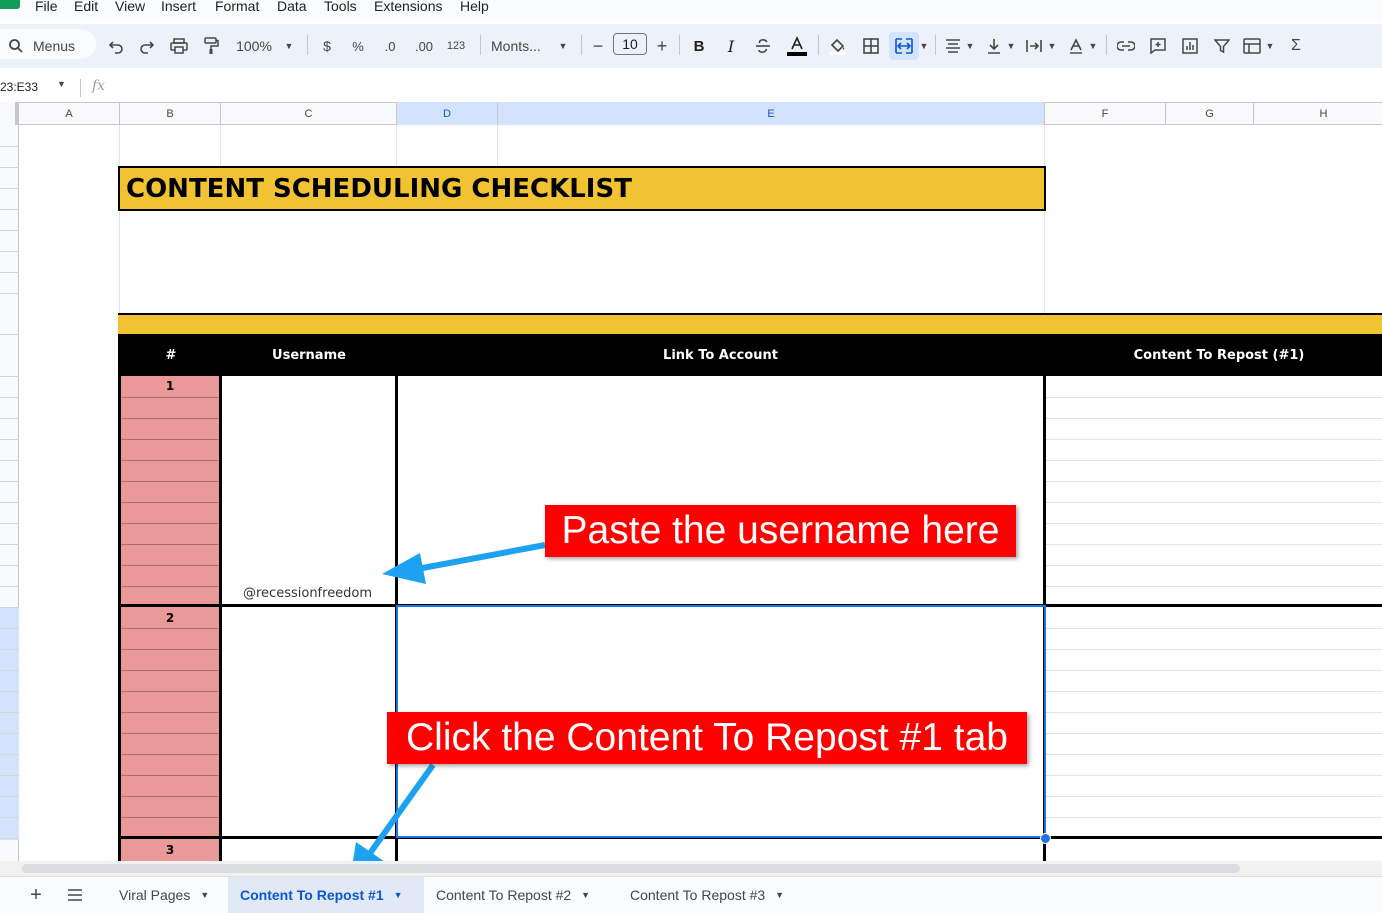  I want to click on tab-content-to-repost-1: Content To Repost #1 ▼, so click(326, 895).